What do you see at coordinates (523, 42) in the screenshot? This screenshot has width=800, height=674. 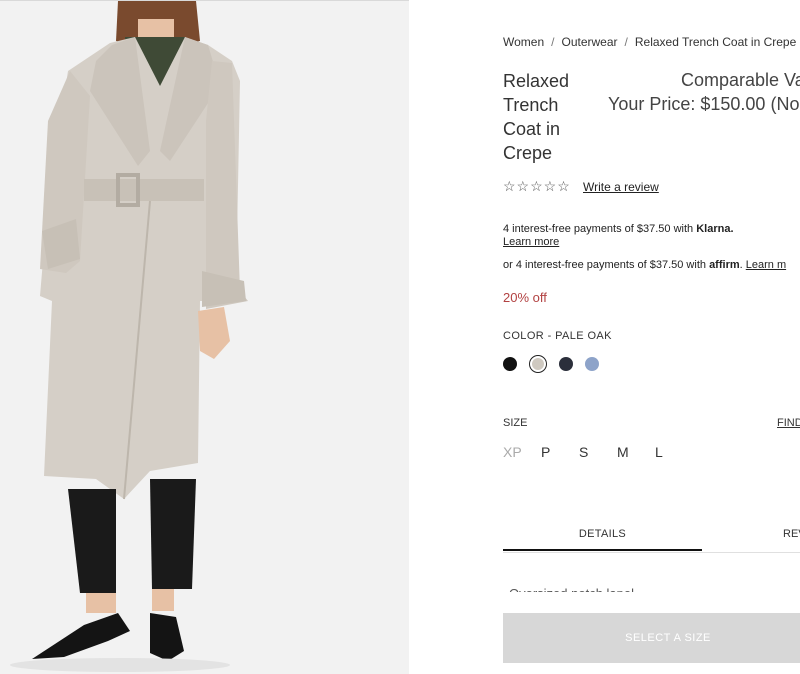 I see `breadcrumb-women-link: Women` at bounding box center [523, 42].